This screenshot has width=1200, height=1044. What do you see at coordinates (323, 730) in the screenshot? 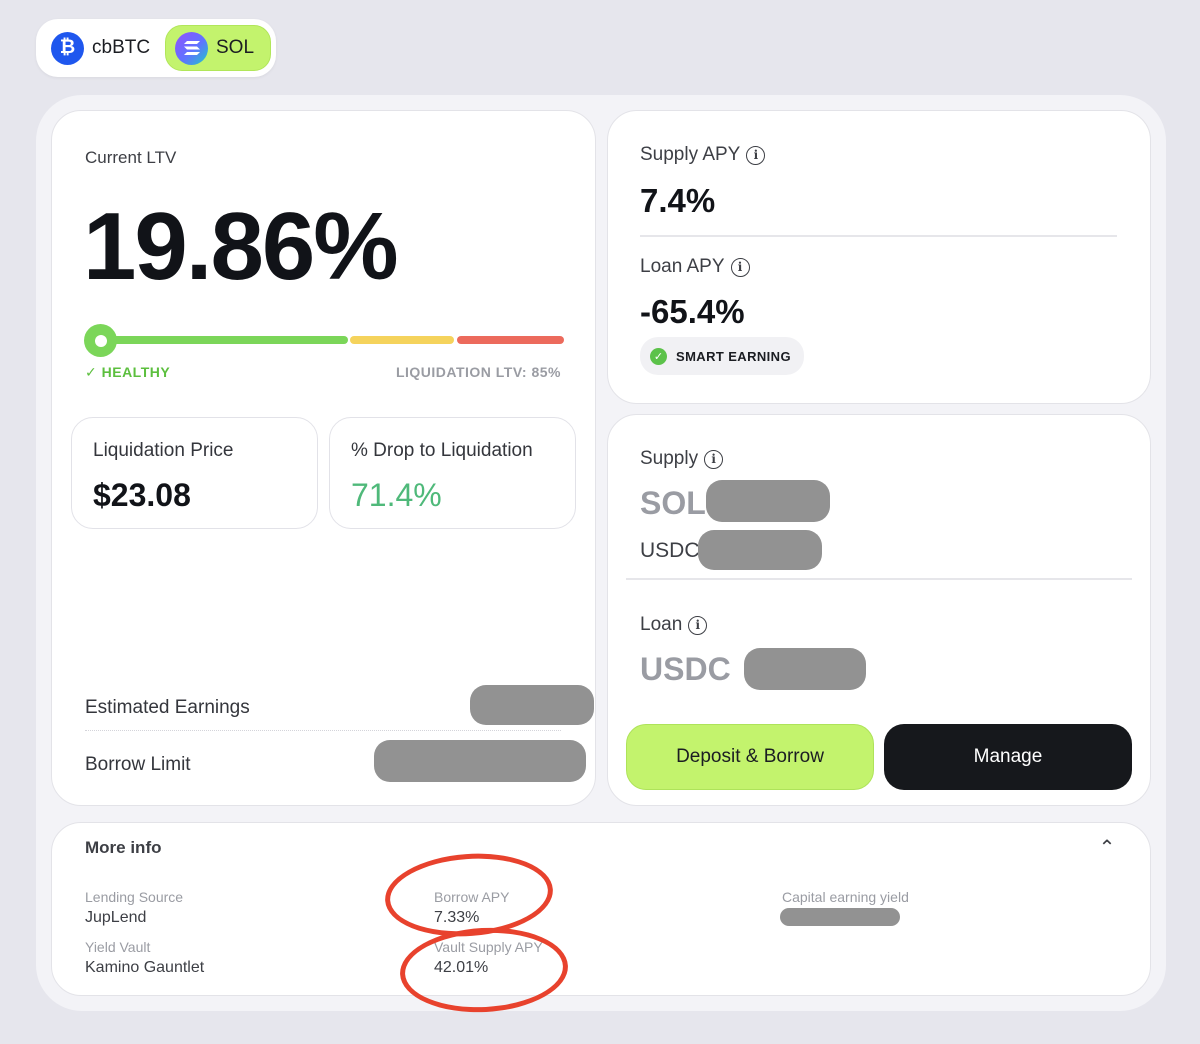
I see `row-divider` at bounding box center [323, 730].